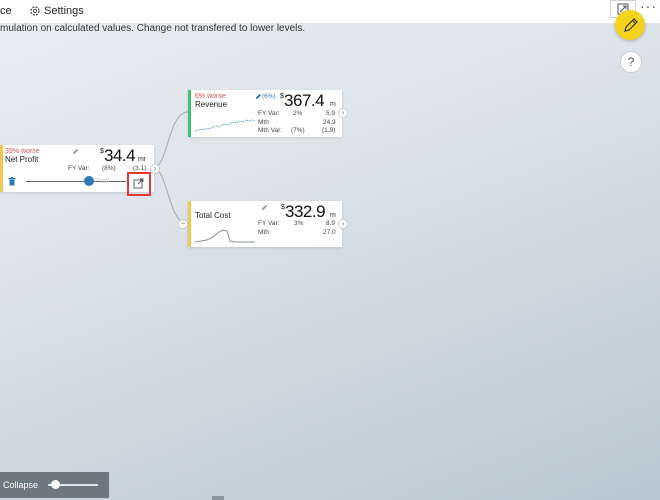 The height and width of the screenshot is (500, 660). What do you see at coordinates (155, 169) in the screenshot?
I see `net-profit-expand-chevron: ›` at bounding box center [155, 169].